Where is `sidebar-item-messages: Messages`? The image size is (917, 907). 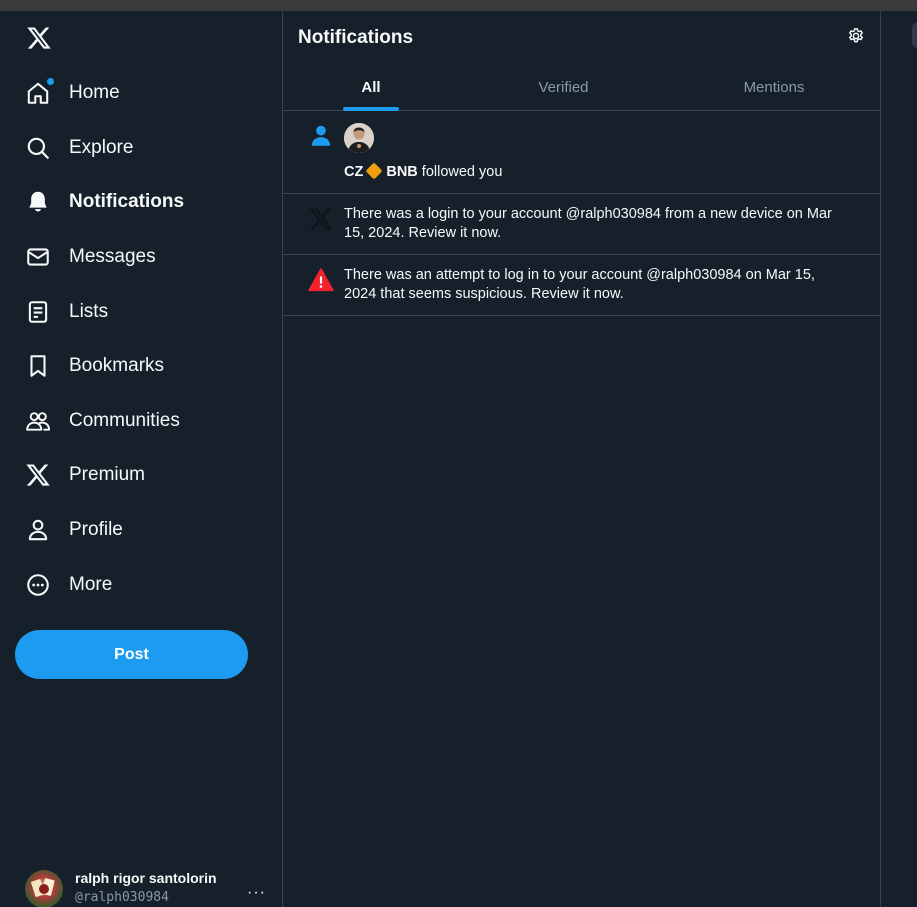
sidebar-item-messages: Messages is located at coordinates (141, 257).